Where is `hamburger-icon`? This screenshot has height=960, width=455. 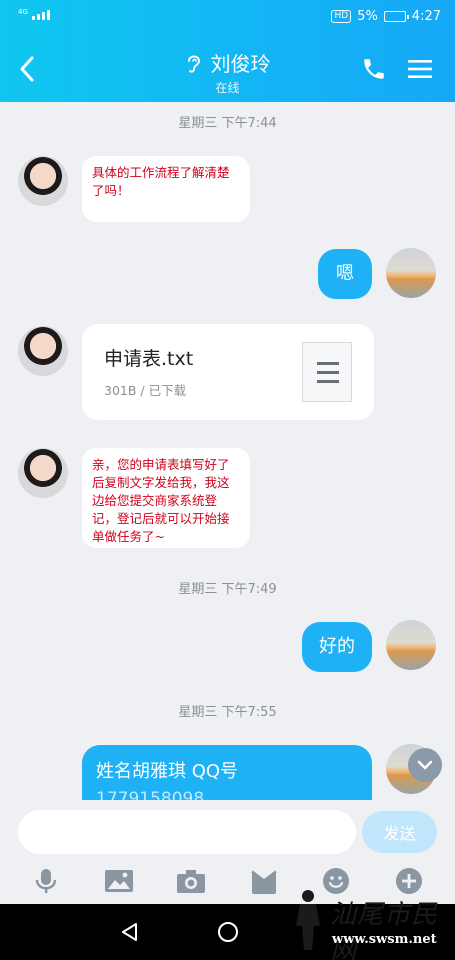
hamburger-icon is located at coordinates (420, 69).